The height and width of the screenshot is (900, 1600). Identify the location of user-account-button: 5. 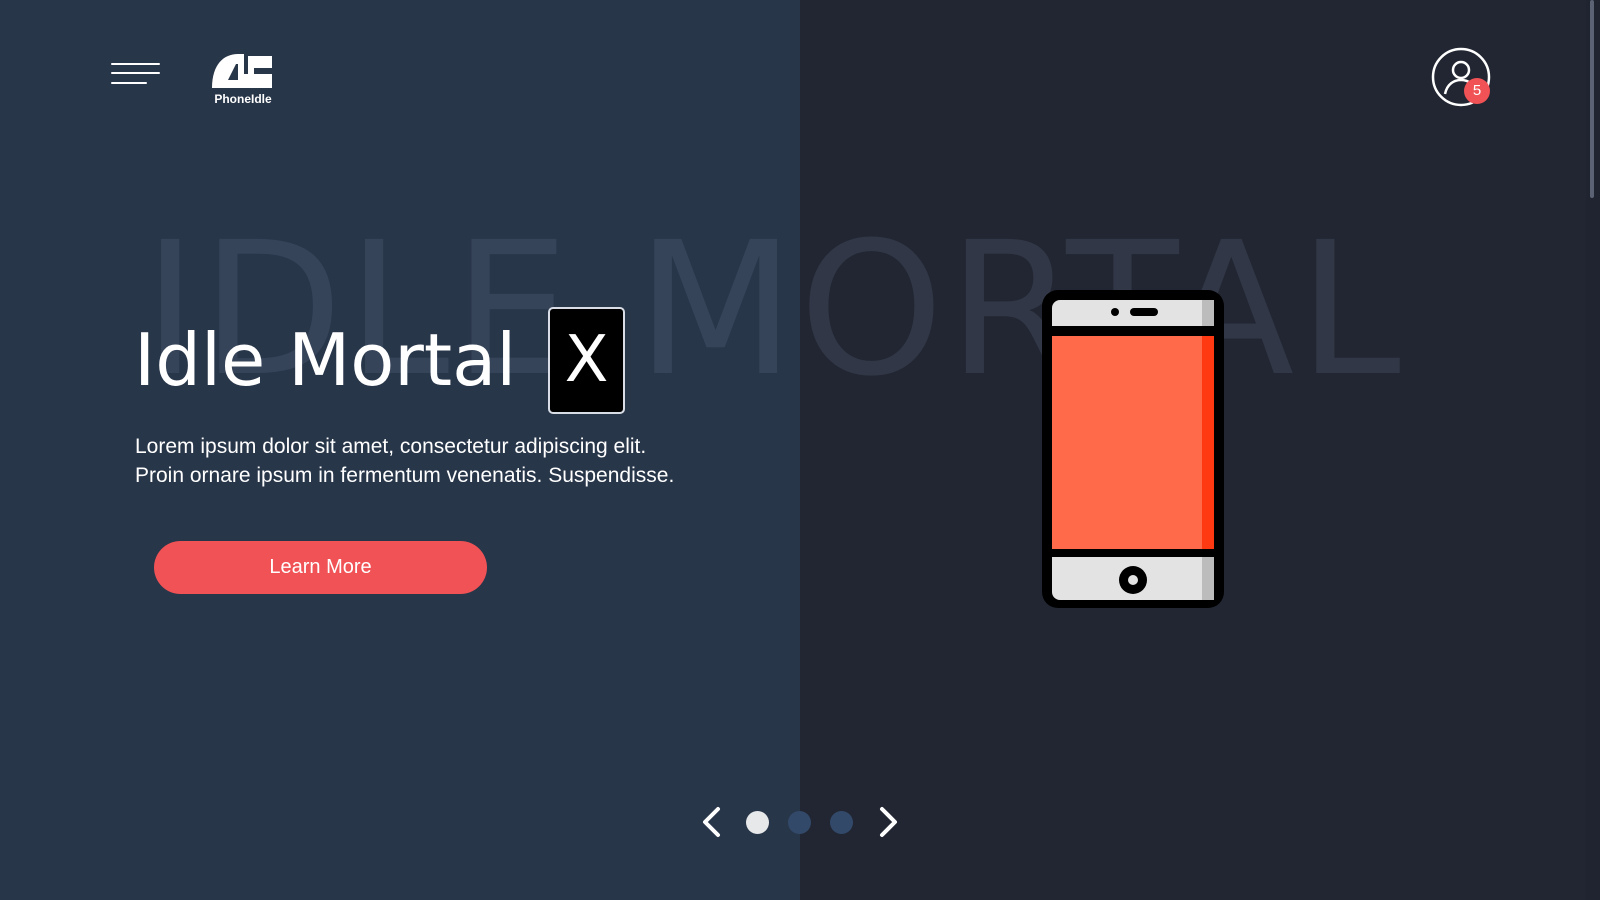
(1461, 77).